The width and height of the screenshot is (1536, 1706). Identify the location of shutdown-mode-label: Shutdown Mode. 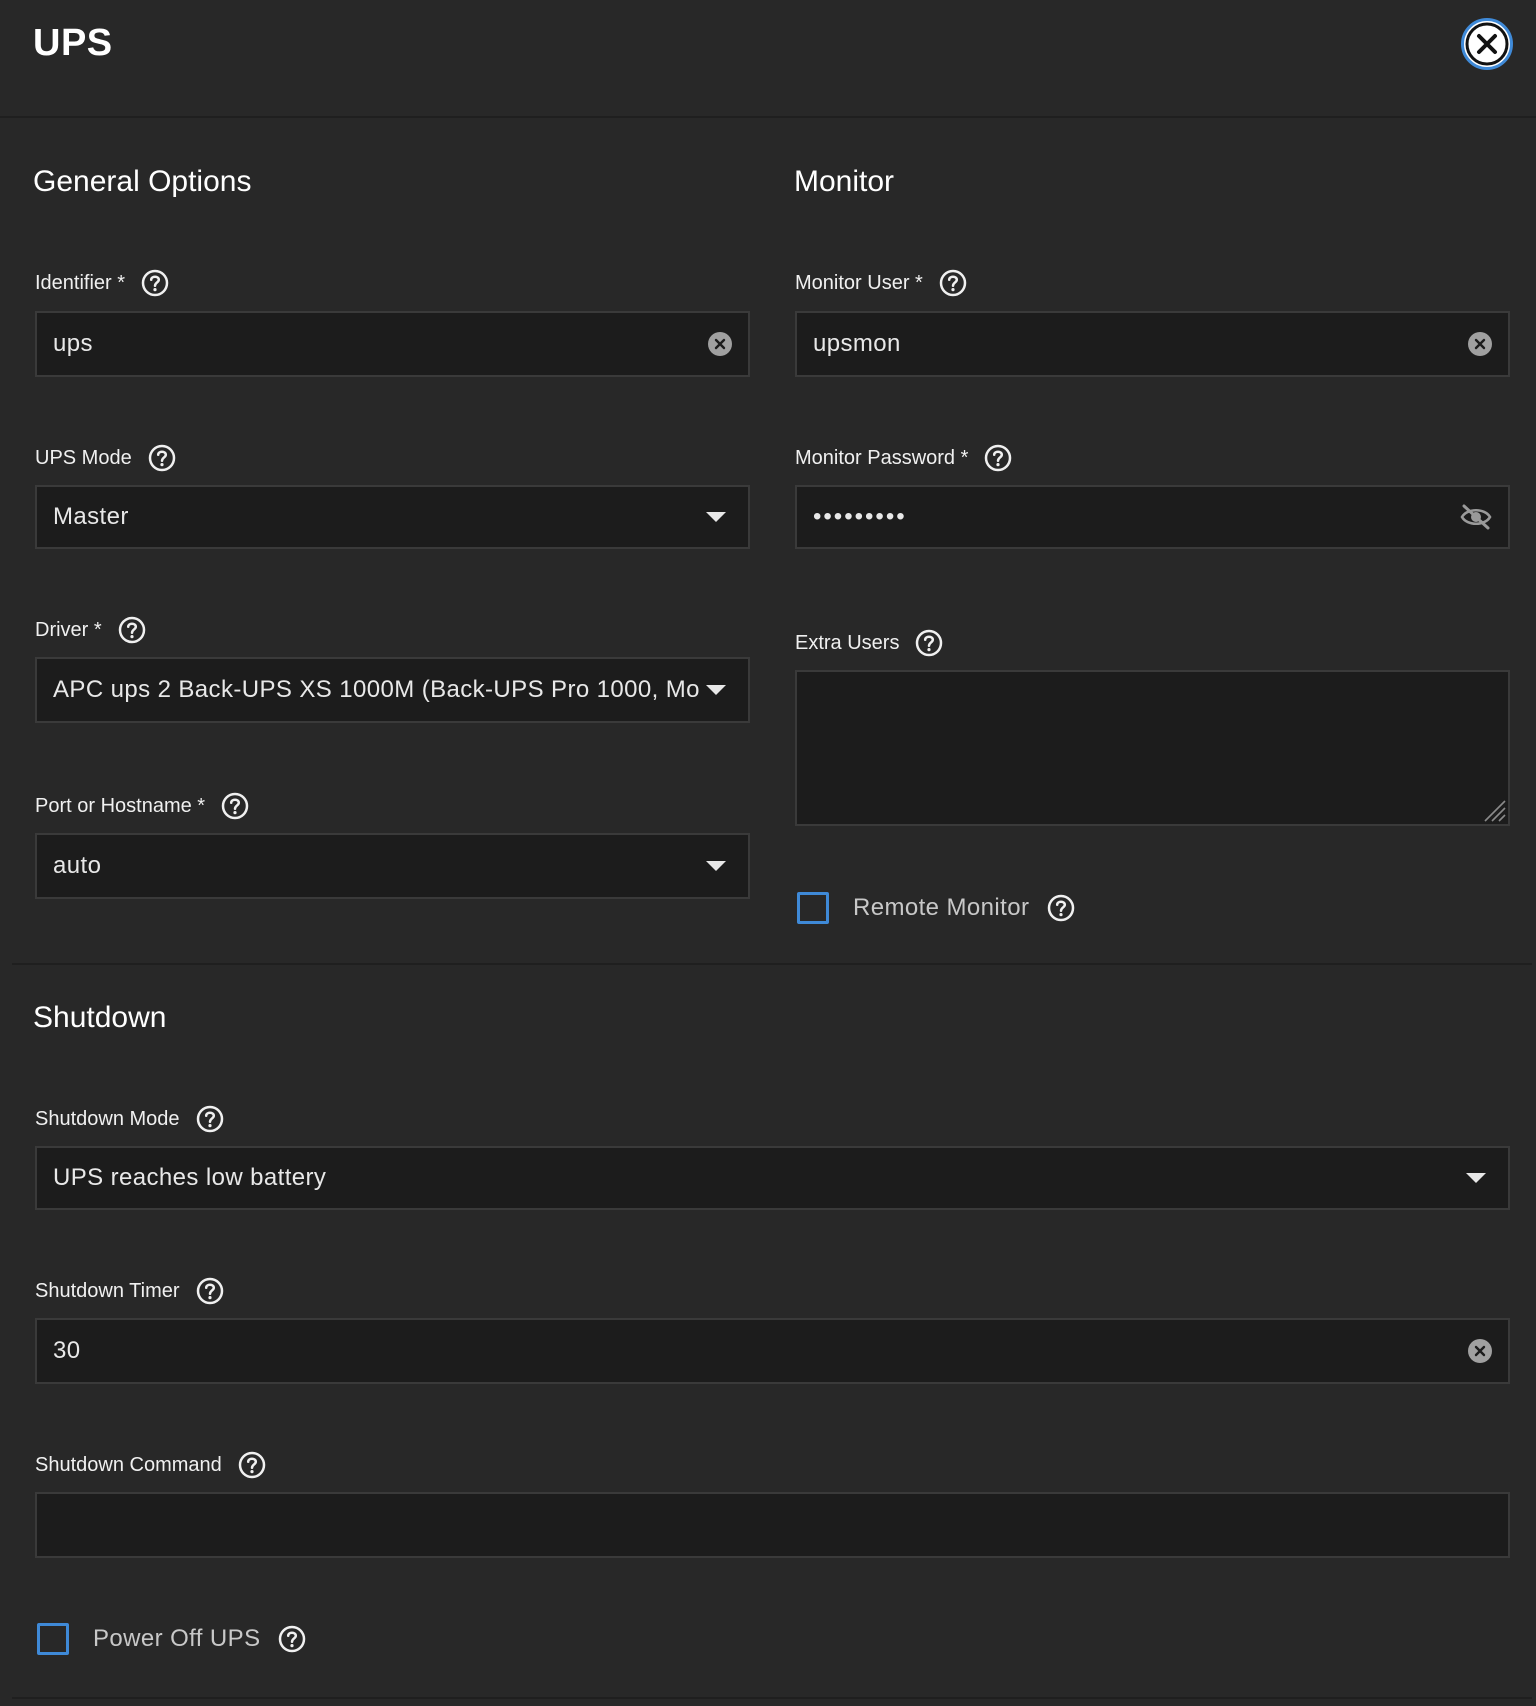
(129, 1119).